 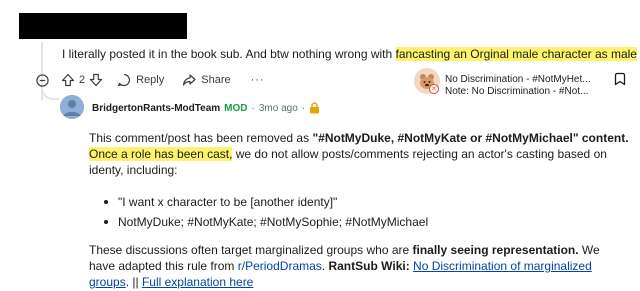 I want to click on p1-text-a: This comment/post has been removed as, so click(x=201, y=138).